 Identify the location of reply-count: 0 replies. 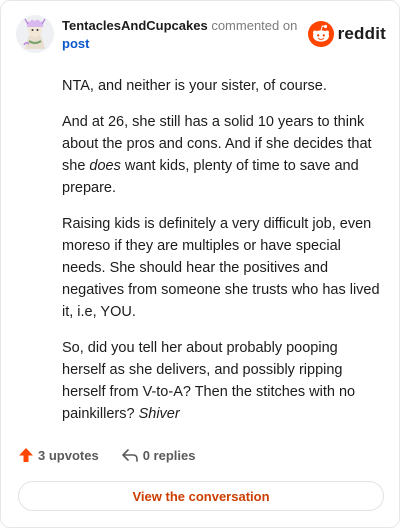
(169, 455).